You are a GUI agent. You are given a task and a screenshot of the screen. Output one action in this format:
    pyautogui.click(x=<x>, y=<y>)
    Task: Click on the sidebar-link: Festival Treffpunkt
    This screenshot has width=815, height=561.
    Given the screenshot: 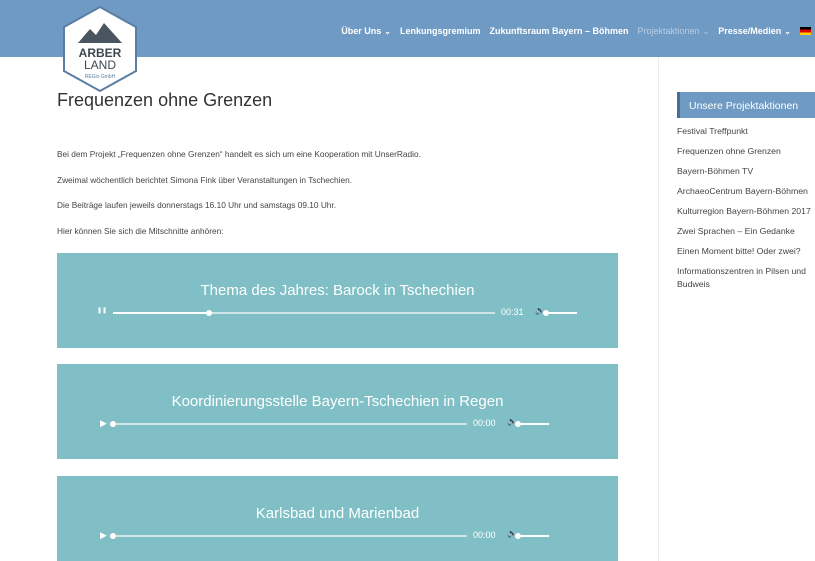 What is the action you would take?
    pyautogui.click(x=746, y=131)
    